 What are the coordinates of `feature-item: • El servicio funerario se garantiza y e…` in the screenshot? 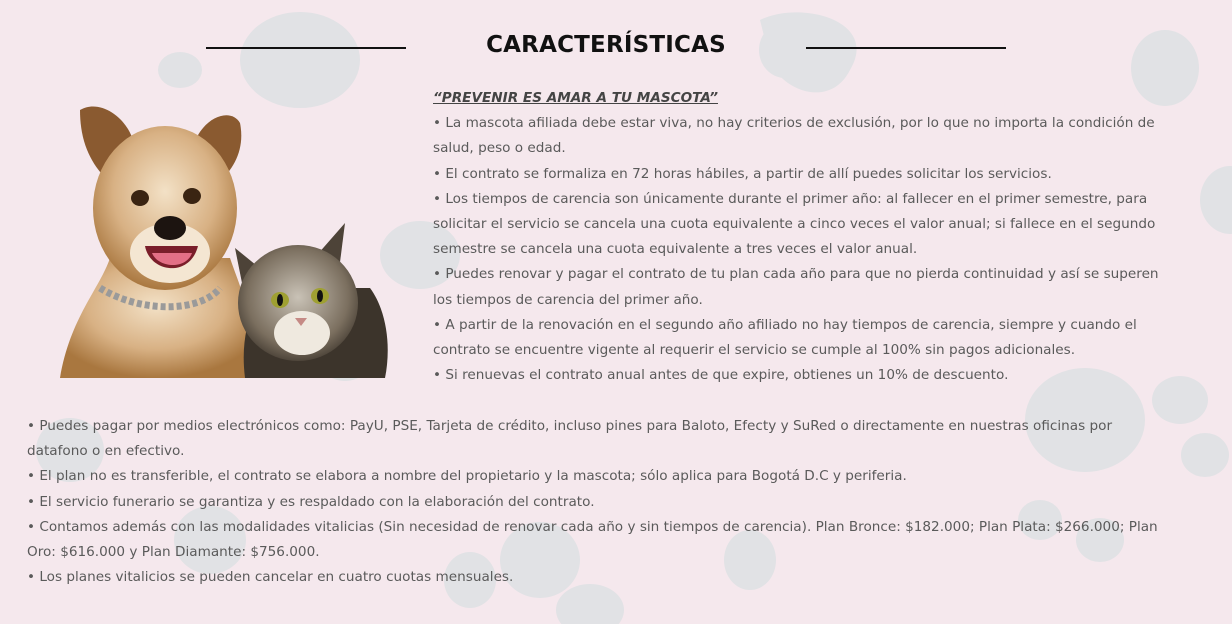 It's located at (311, 501).